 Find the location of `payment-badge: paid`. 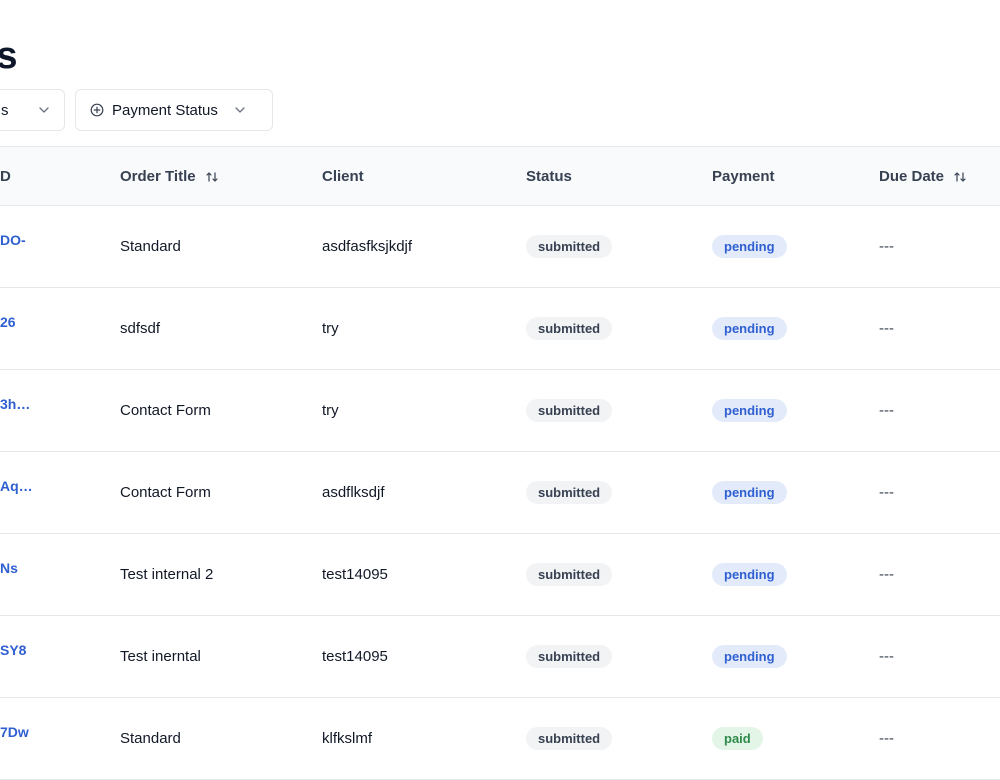

payment-badge: paid is located at coordinates (737, 738).